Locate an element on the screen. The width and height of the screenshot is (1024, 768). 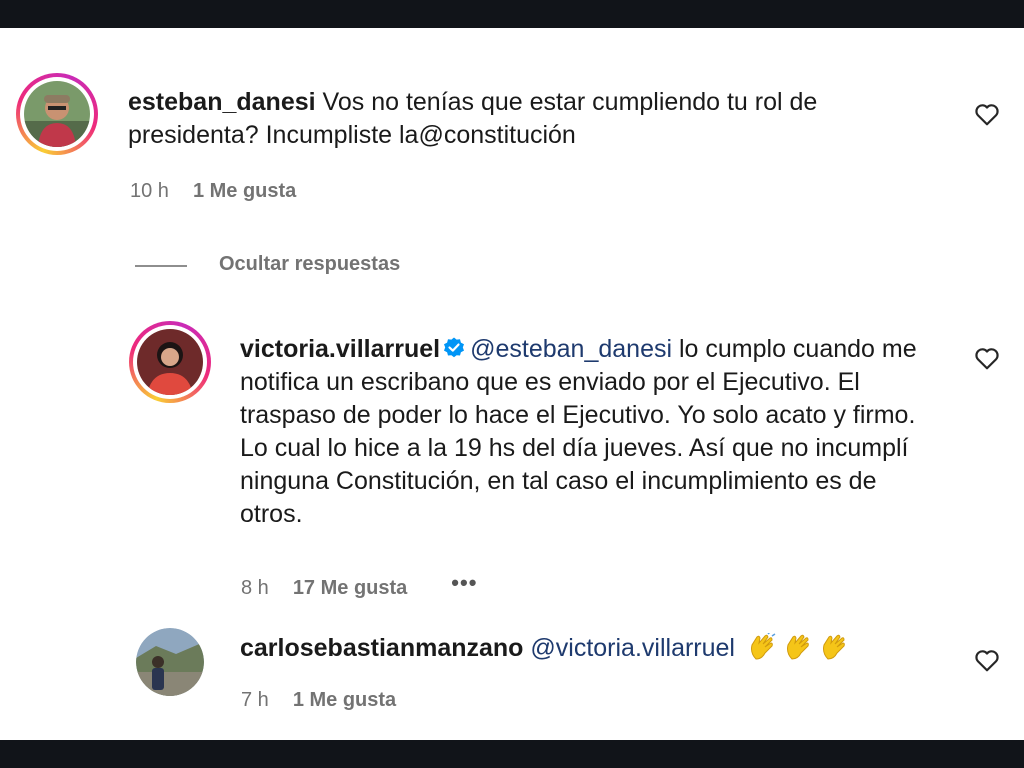
comment-meta: 7 h 1 Me gusta is located at coordinates (318, 700).